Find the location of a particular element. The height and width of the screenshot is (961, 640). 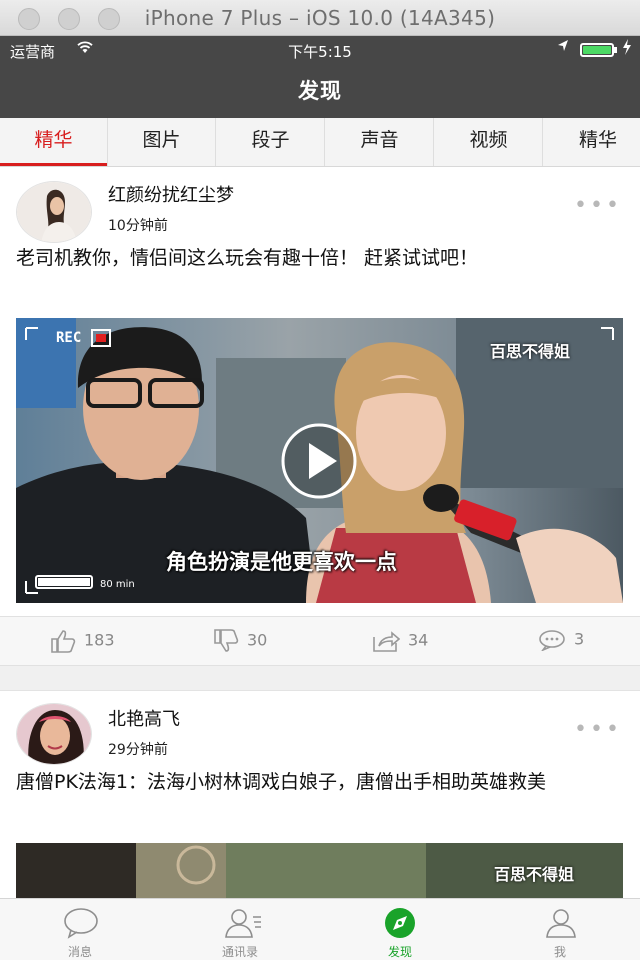

video-thumbnail: 百思不得姐 is located at coordinates (319, 870).